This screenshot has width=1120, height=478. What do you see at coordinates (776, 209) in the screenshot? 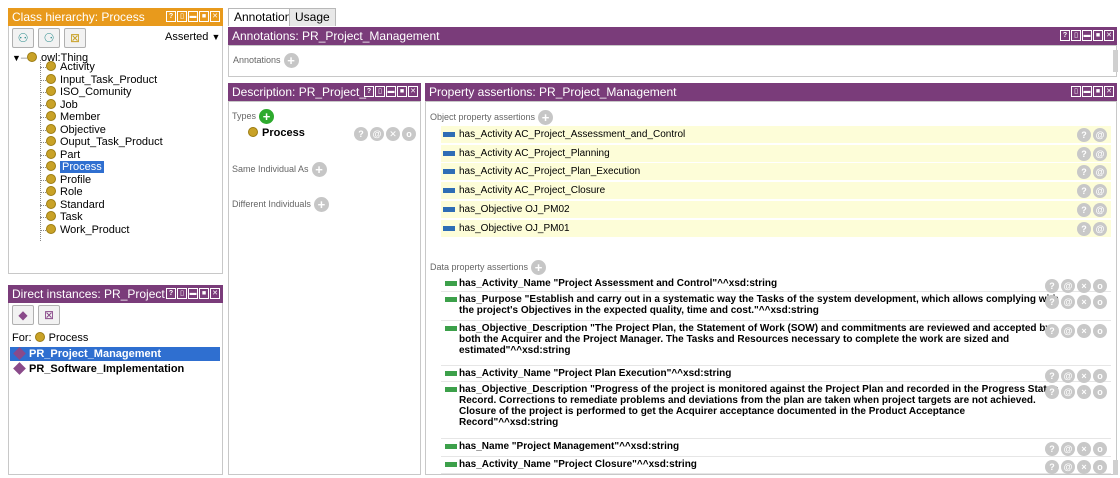
I see `object-property-row: has_Objective OJ_PM02? @` at bounding box center [776, 209].